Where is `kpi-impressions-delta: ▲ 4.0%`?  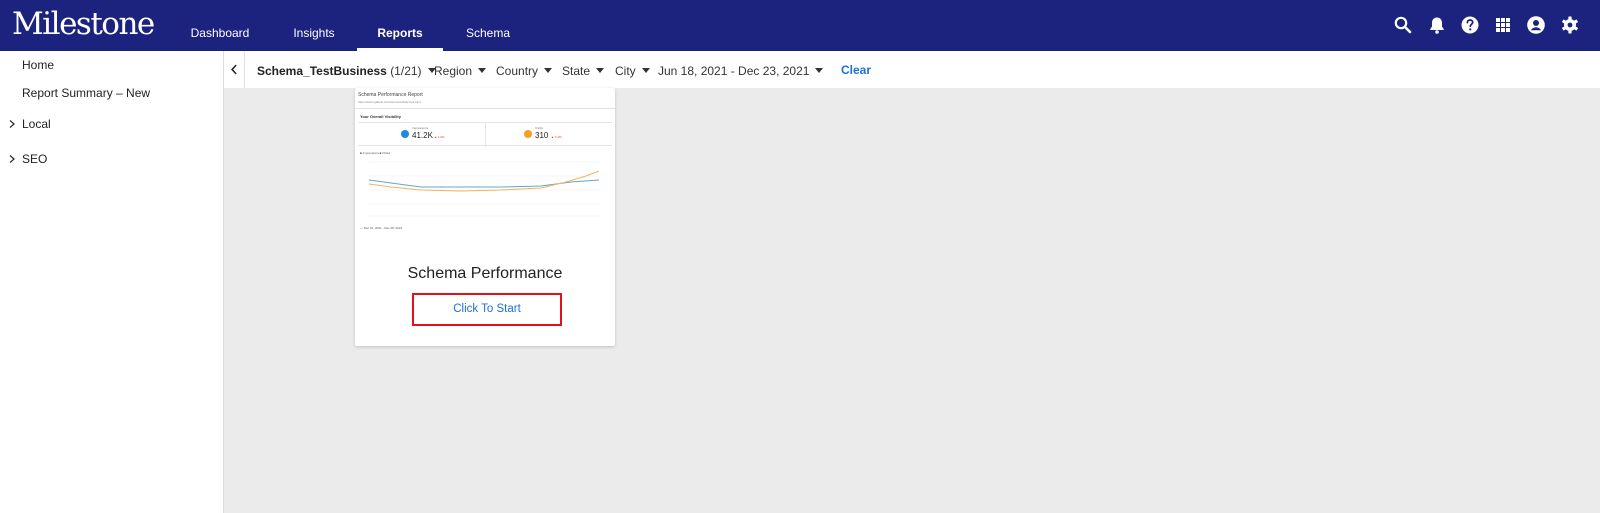 kpi-impressions-delta: ▲ 4.0% is located at coordinates (439, 137).